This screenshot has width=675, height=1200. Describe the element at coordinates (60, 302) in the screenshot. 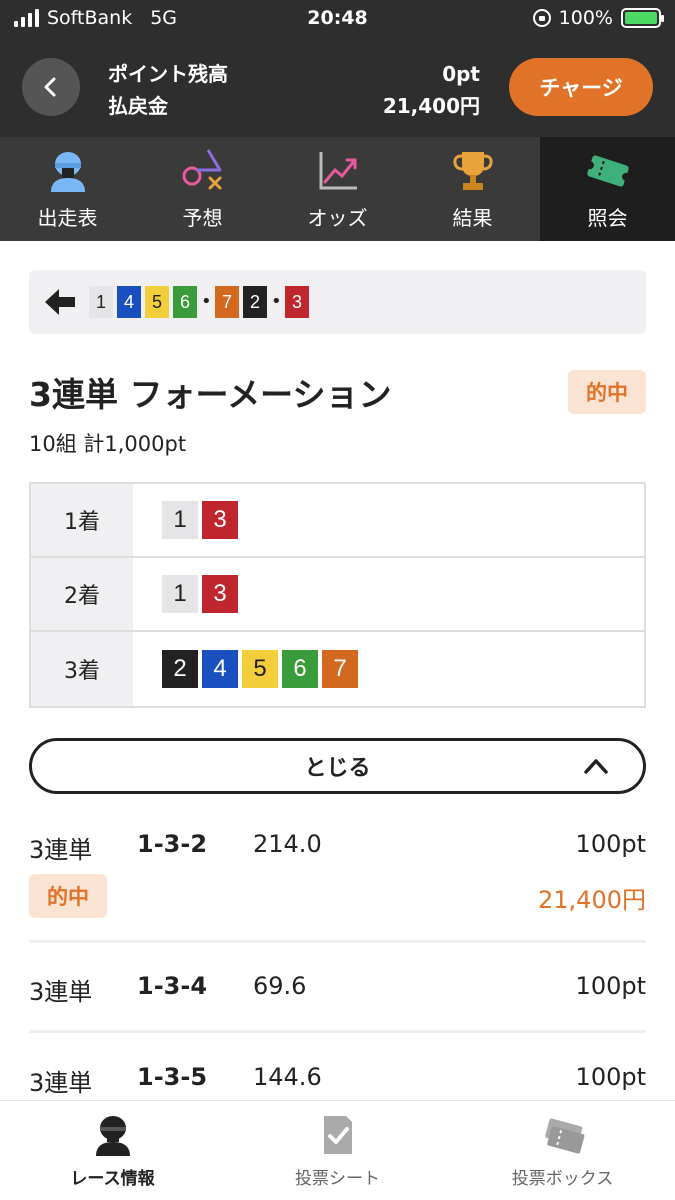

I see `arrow-left-icon` at that location.